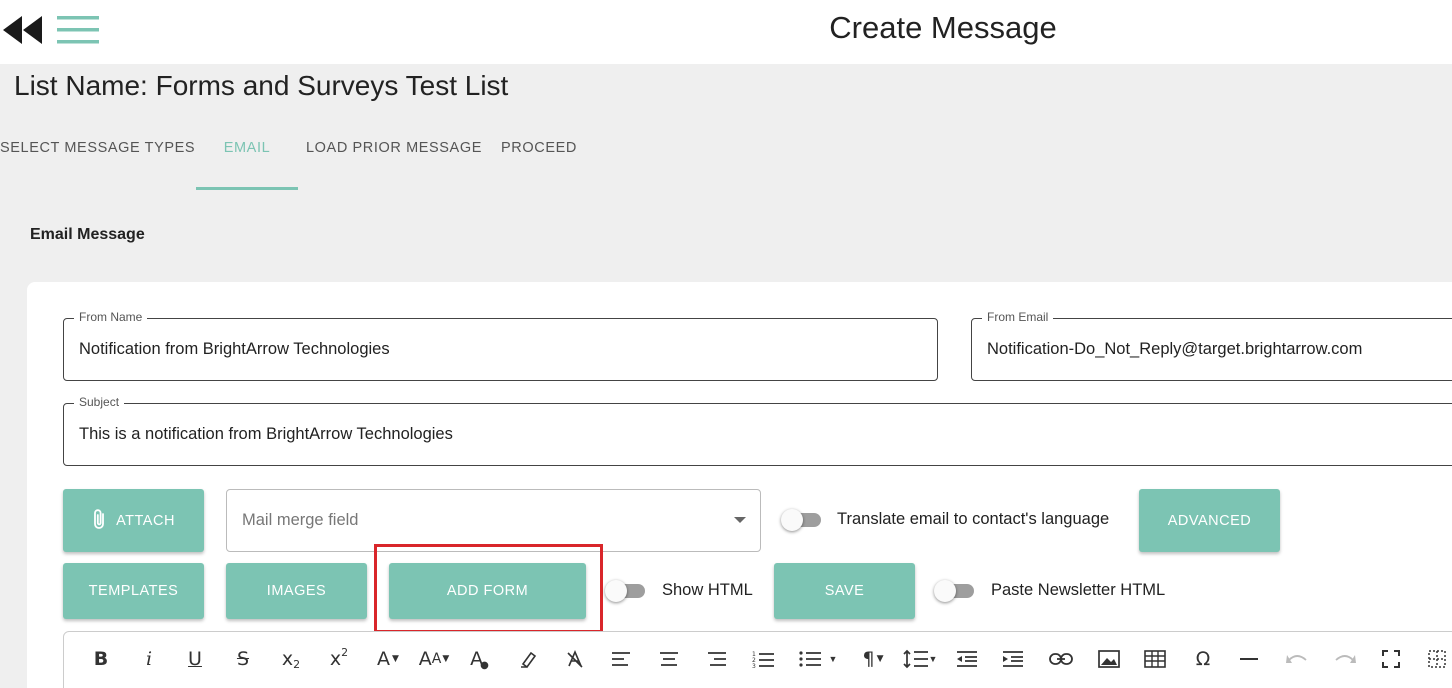 Image resolution: width=1452 pixels, height=688 pixels. Describe the element at coordinates (967, 659) in the screenshot. I see `outdent-icon` at that location.